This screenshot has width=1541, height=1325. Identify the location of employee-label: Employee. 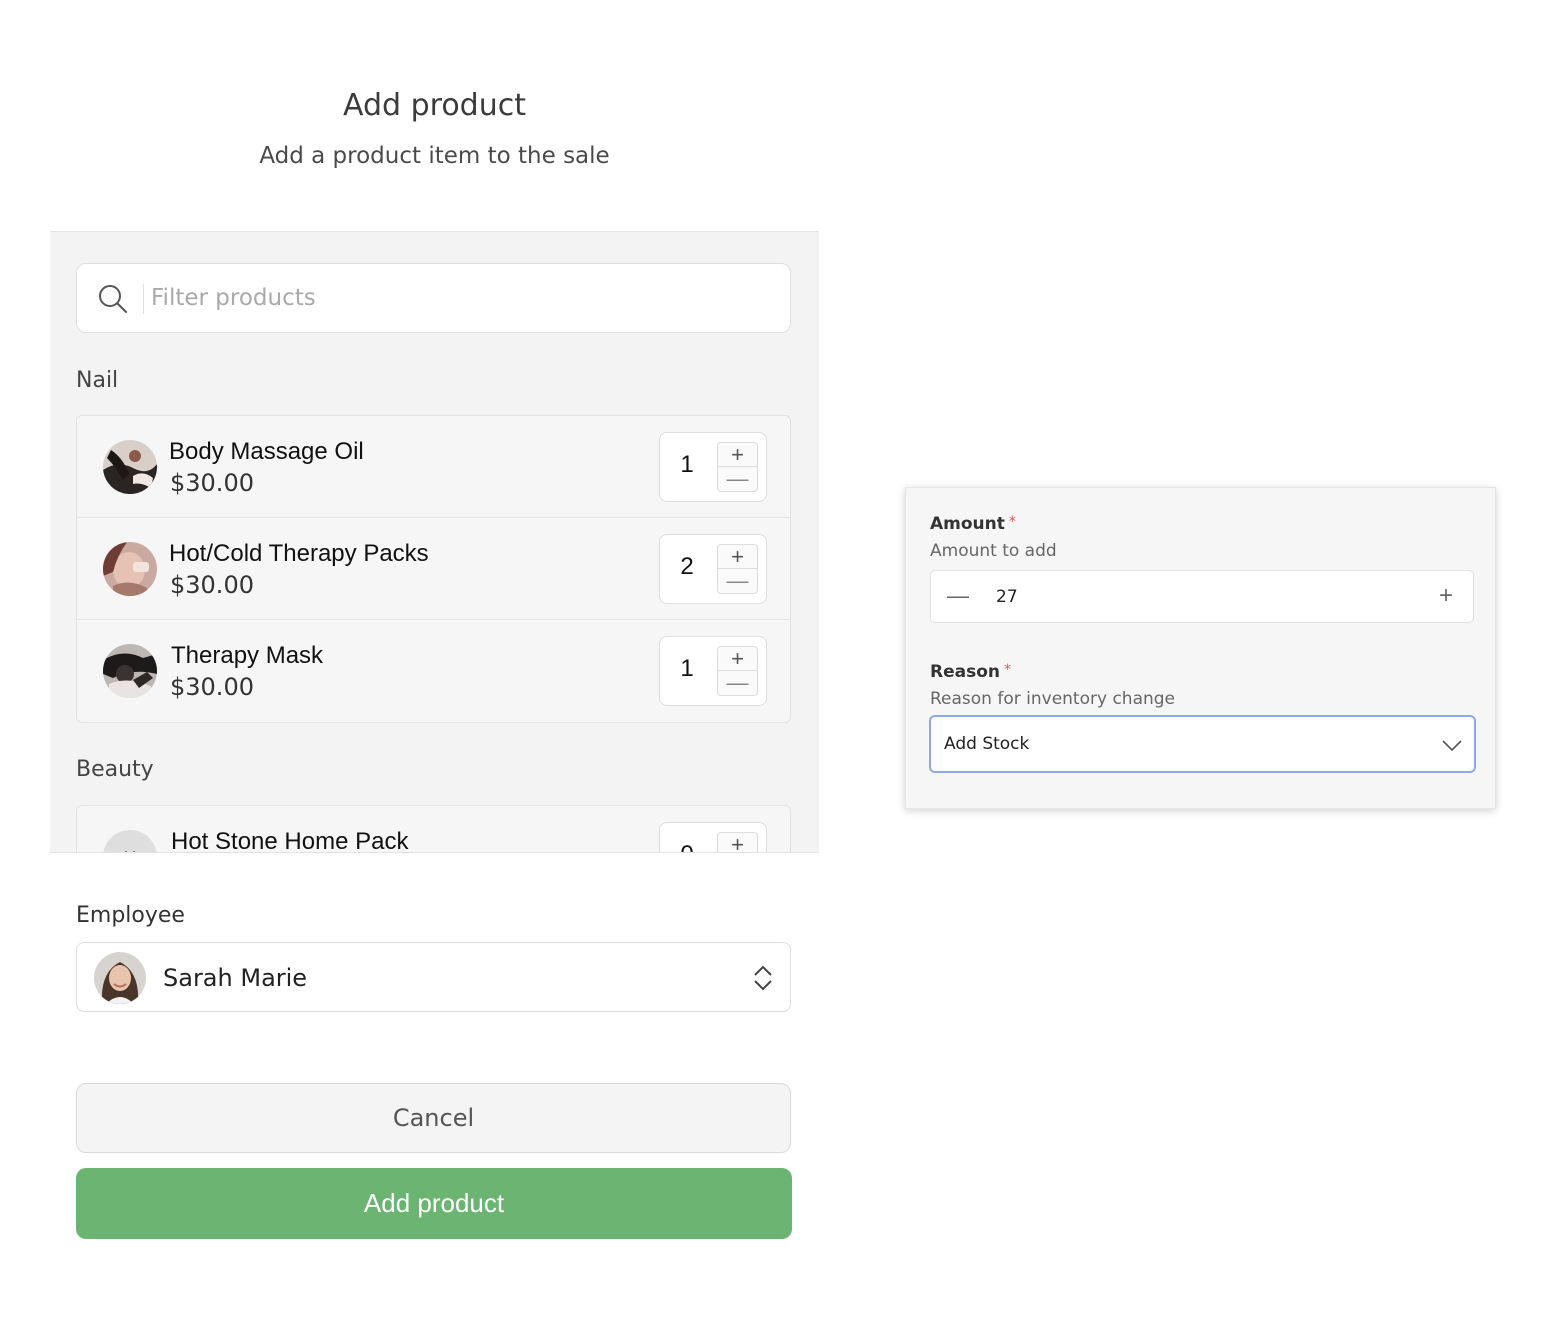
(130, 915).